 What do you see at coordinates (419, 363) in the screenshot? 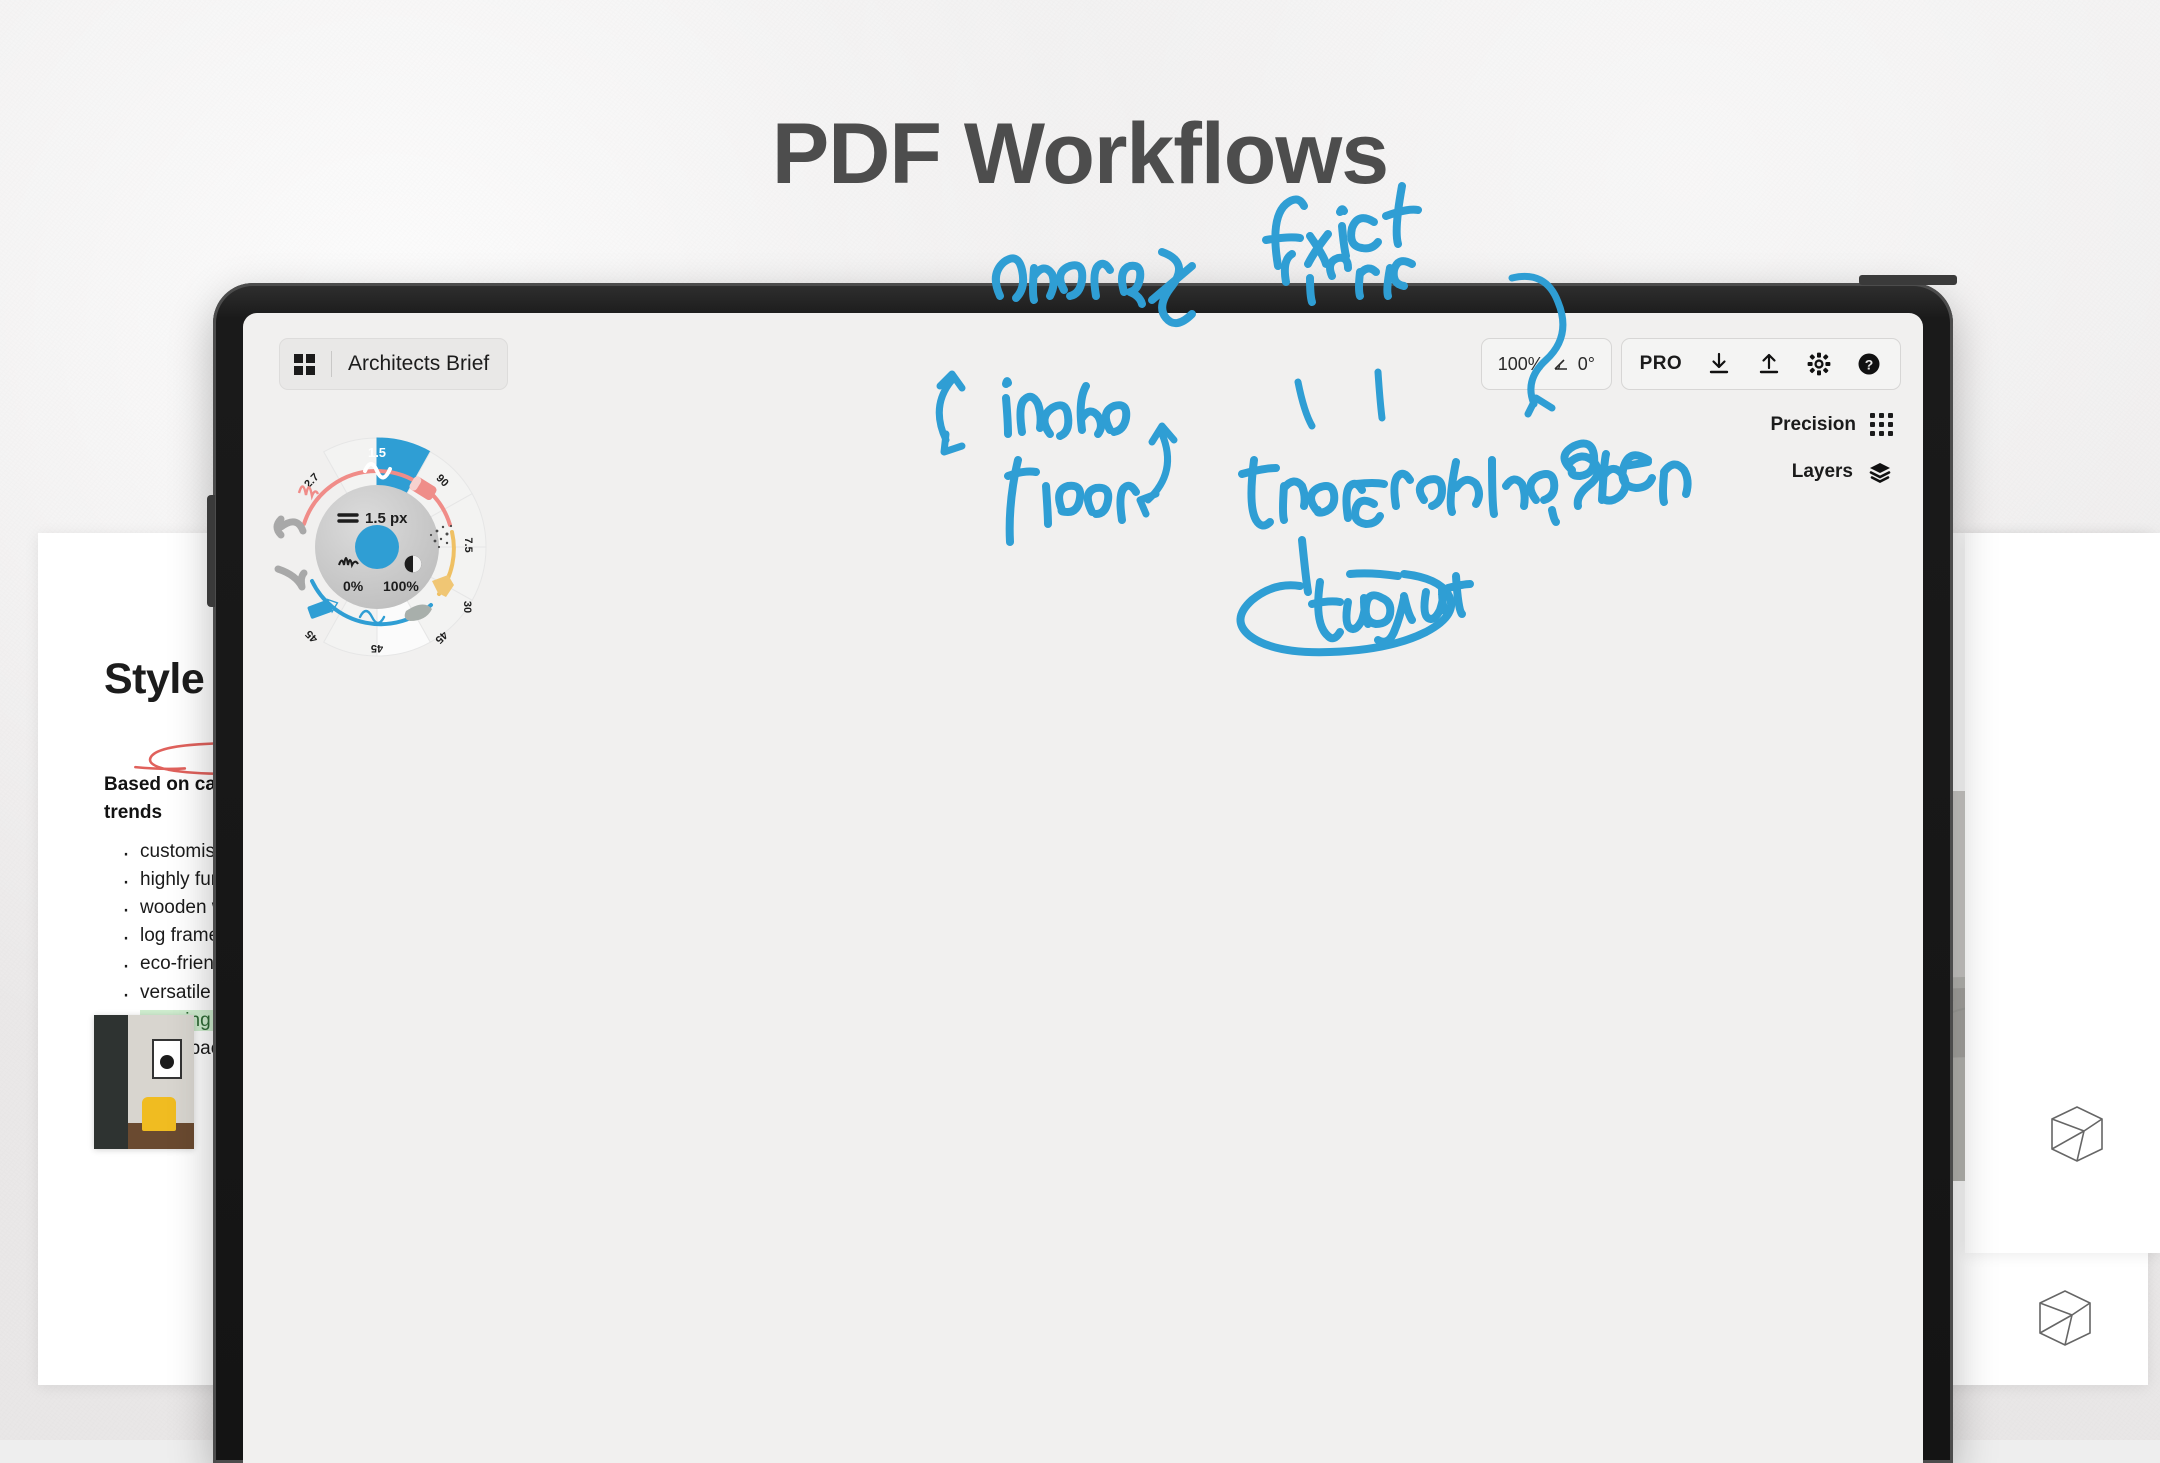
I see `document-tab-label: Architects Brief` at bounding box center [419, 363].